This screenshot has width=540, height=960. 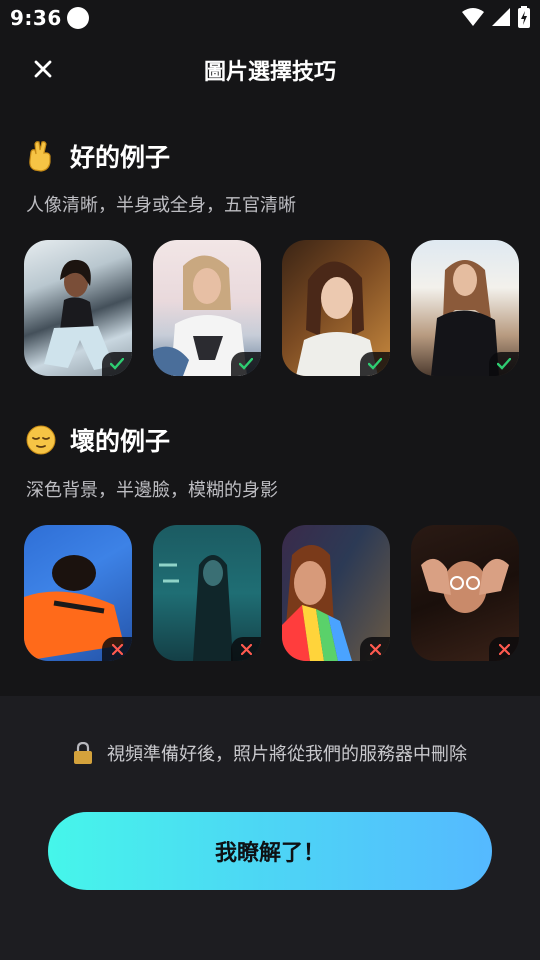 What do you see at coordinates (120, 157) in the screenshot?
I see `good-title-text: 好的例子` at bounding box center [120, 157].